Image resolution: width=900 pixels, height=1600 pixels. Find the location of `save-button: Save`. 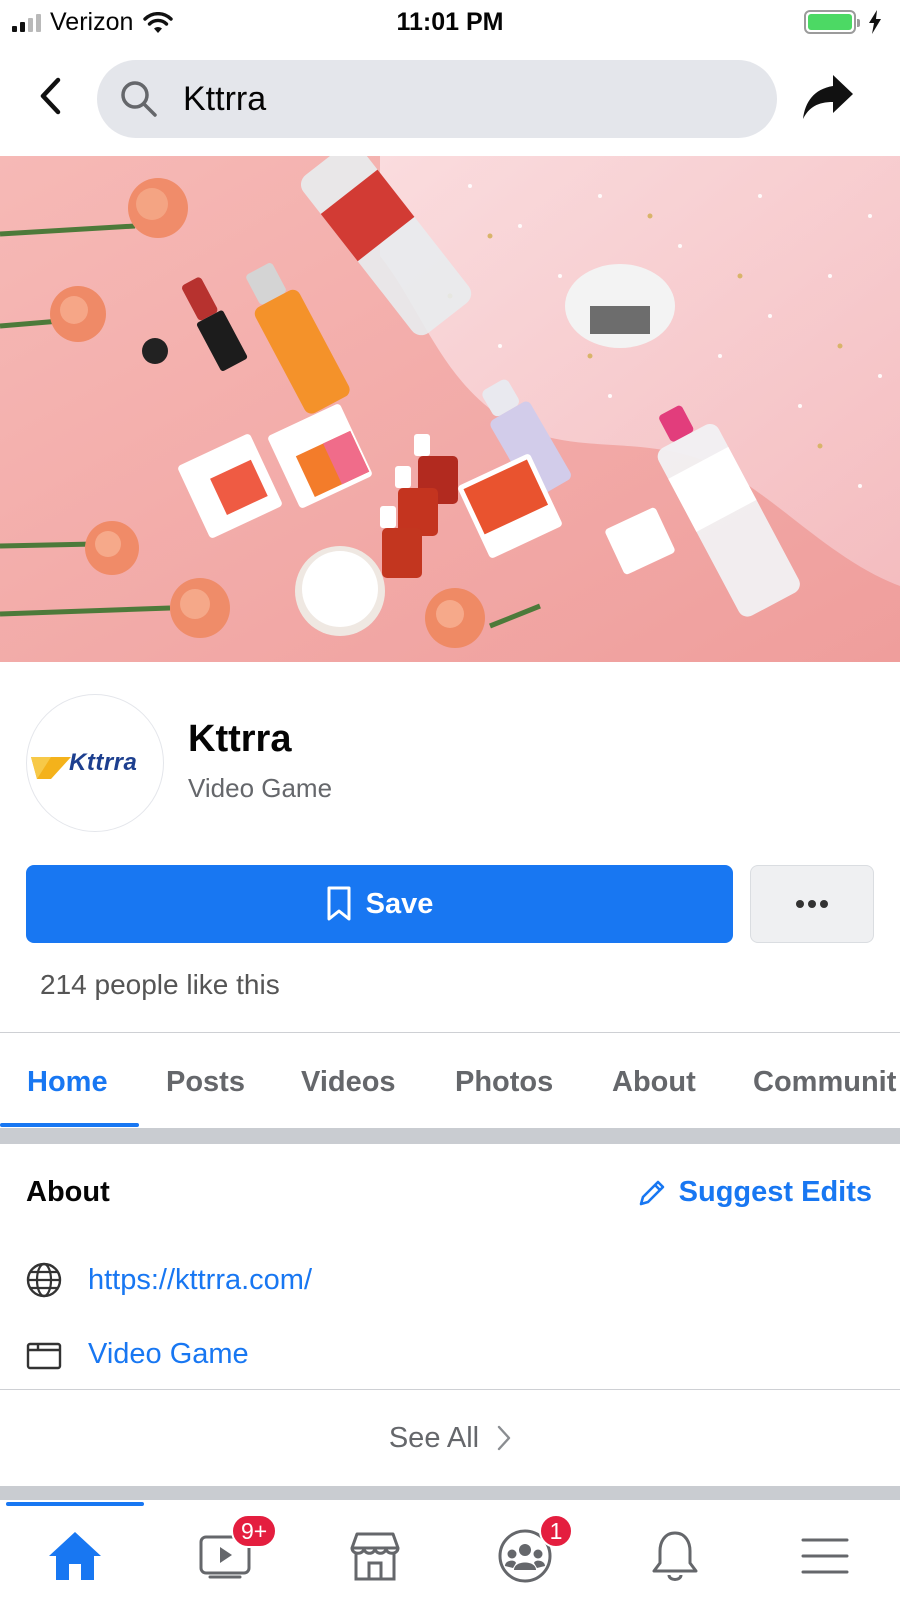

save-button: Save is located at coordinates (379, 904).